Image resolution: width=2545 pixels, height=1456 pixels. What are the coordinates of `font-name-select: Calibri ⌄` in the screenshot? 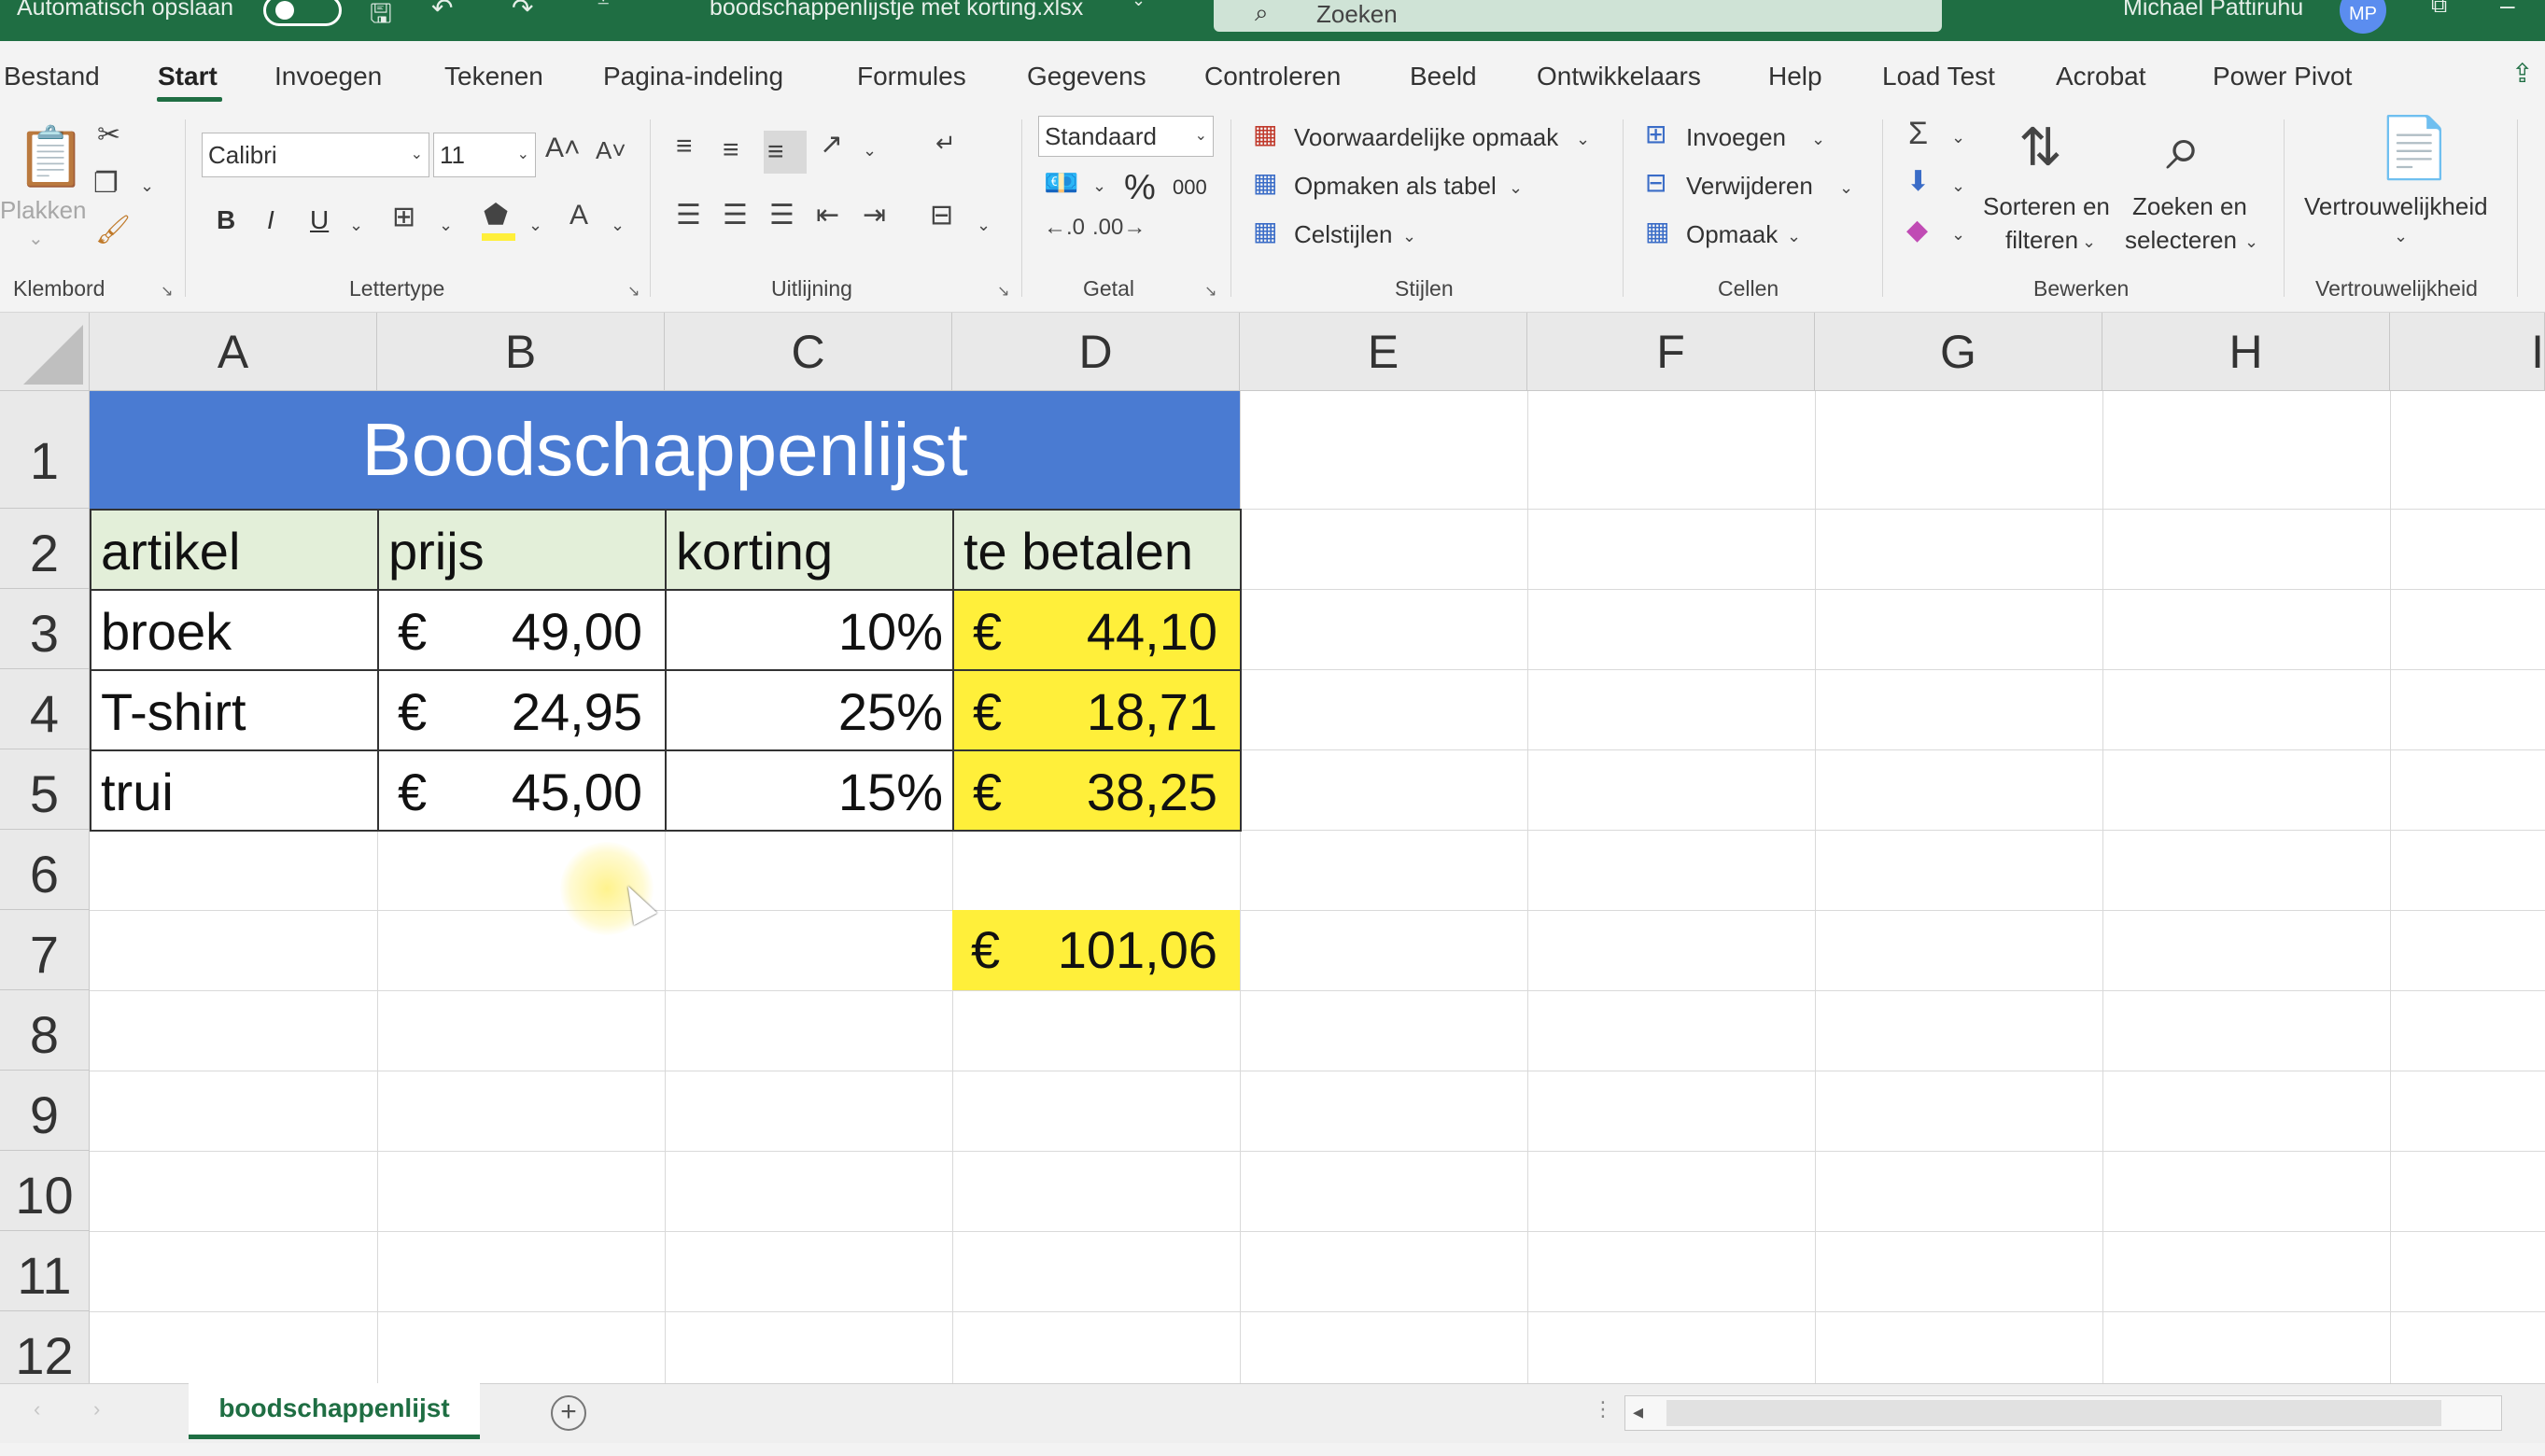 It's located at (315, 155).